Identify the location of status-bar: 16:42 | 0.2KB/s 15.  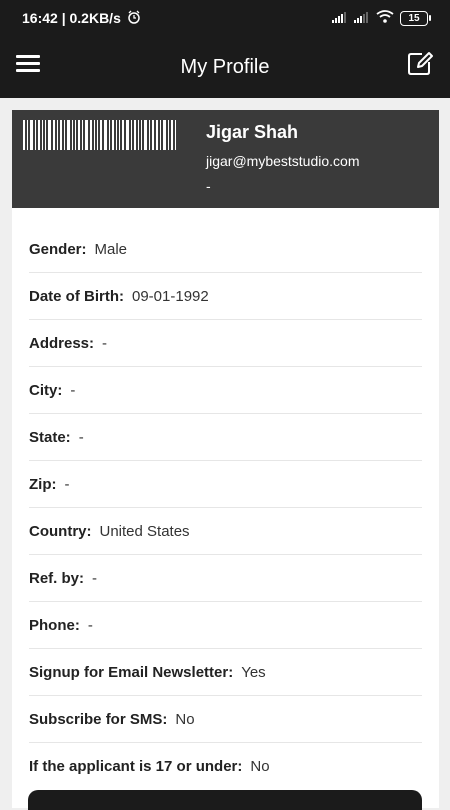
(225, 18).